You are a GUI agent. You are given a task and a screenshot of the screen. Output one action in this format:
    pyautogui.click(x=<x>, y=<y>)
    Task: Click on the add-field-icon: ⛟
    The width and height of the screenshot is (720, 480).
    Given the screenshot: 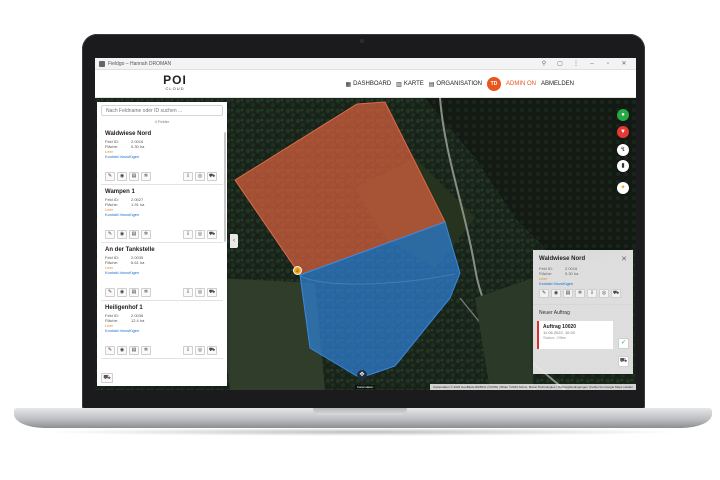 What is the action you would take?
    pyautogui.click(x=107, y=378)
    